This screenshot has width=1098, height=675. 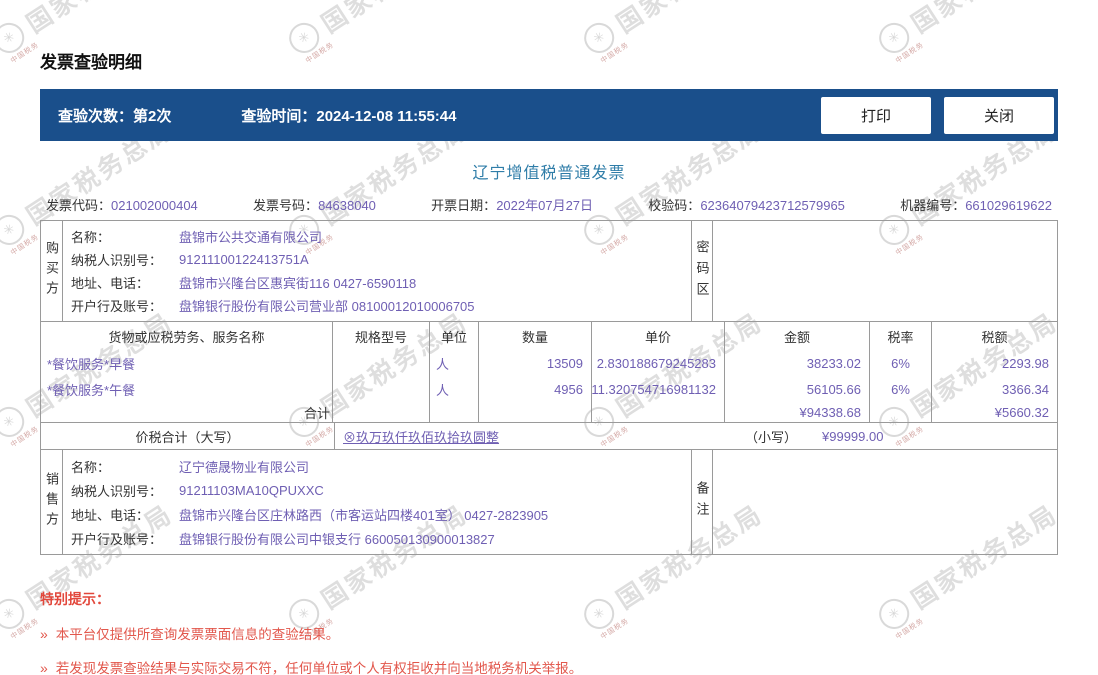 What do you see at coordinates (197, 490) in the screenshot?
I see `seller-taxid-row: 纳税人识别号： 91211103MA10QPUXXC` at bounding box center [197, 490].